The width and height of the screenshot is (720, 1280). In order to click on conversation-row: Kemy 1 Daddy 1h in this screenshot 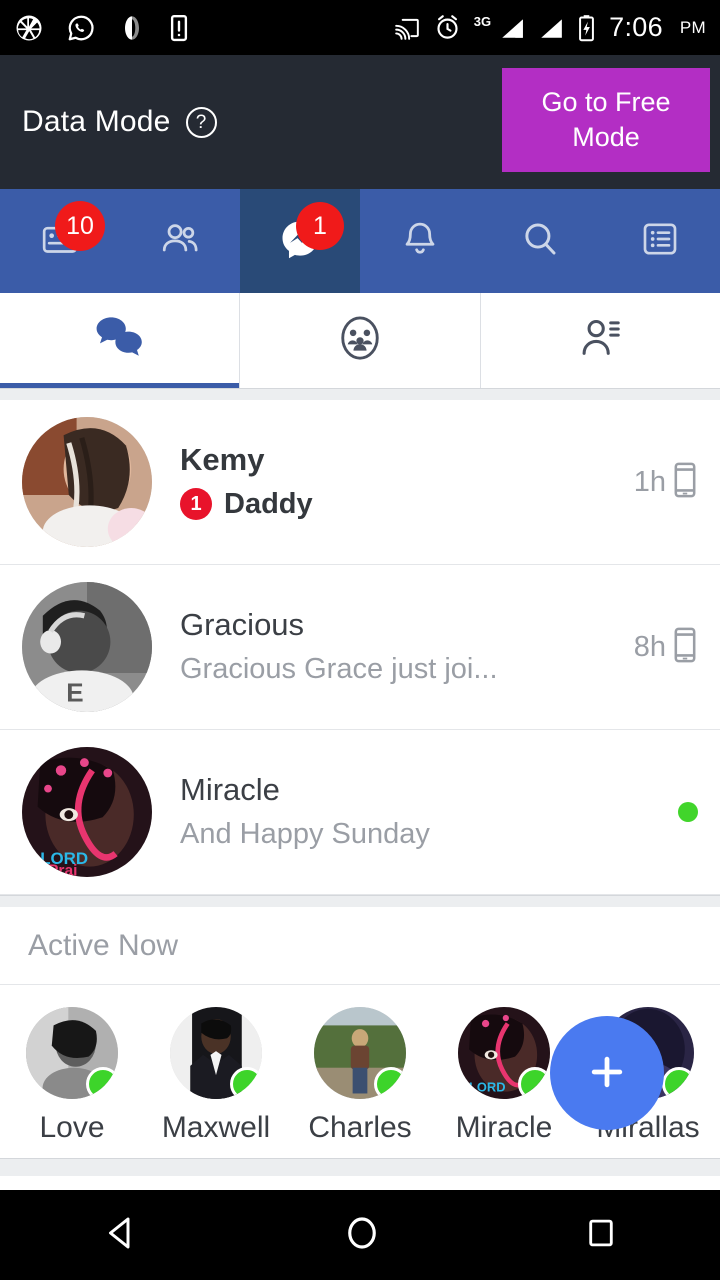, I will do `click(360, 482)`.